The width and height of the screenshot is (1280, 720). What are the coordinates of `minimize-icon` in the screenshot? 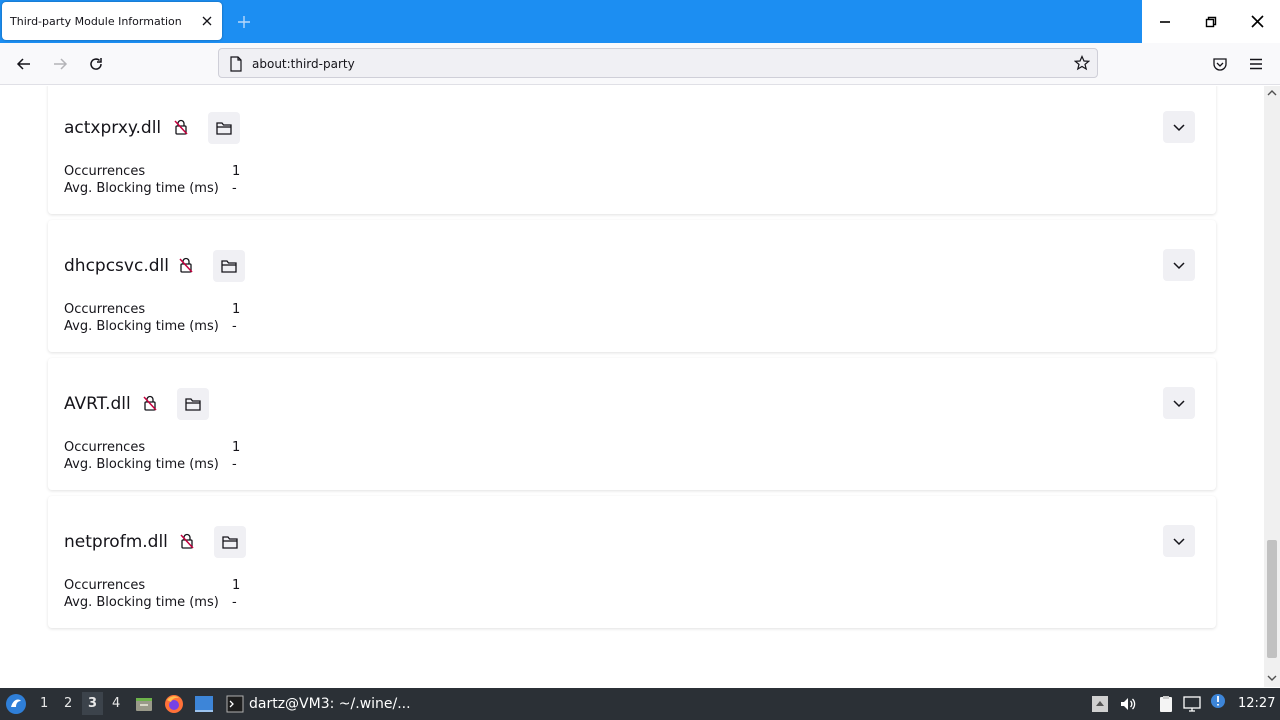 It's located at (1165, 21).